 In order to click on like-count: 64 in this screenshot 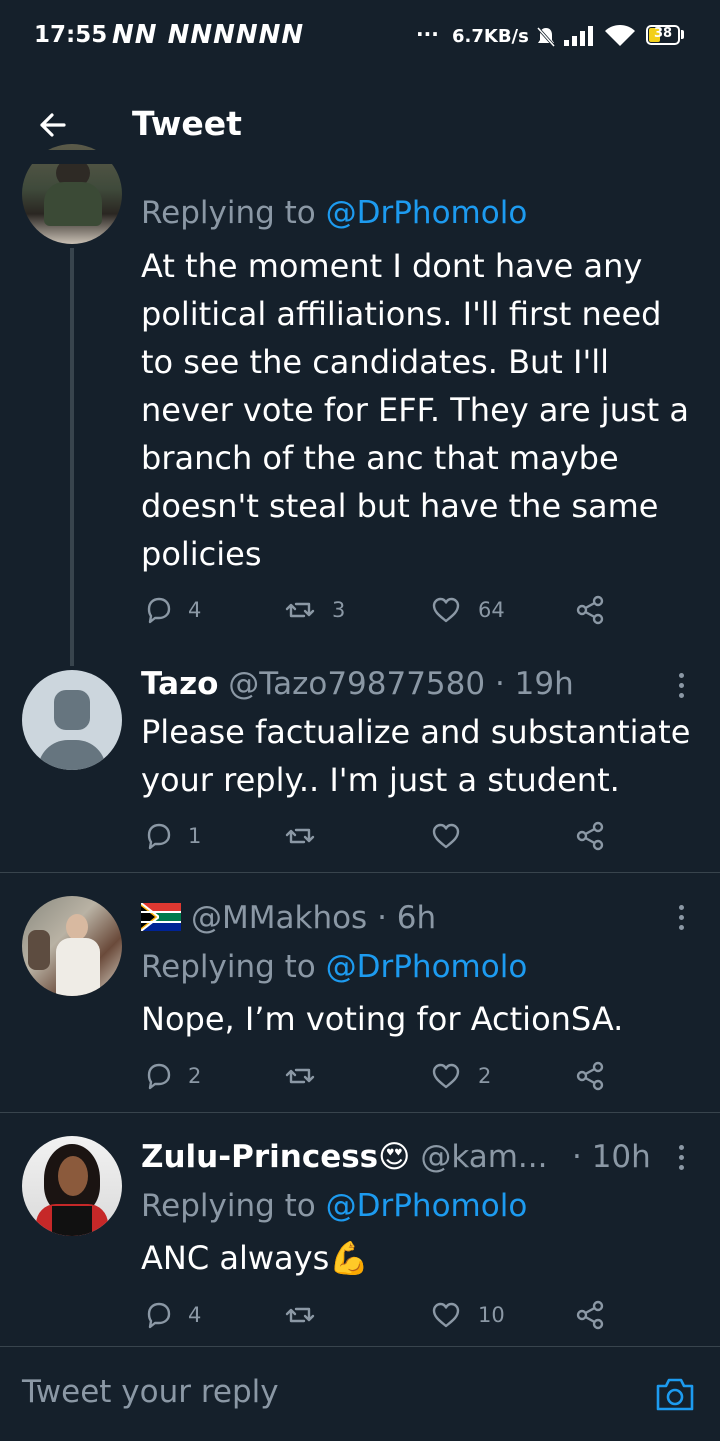, I will do `click(491, 610)`.